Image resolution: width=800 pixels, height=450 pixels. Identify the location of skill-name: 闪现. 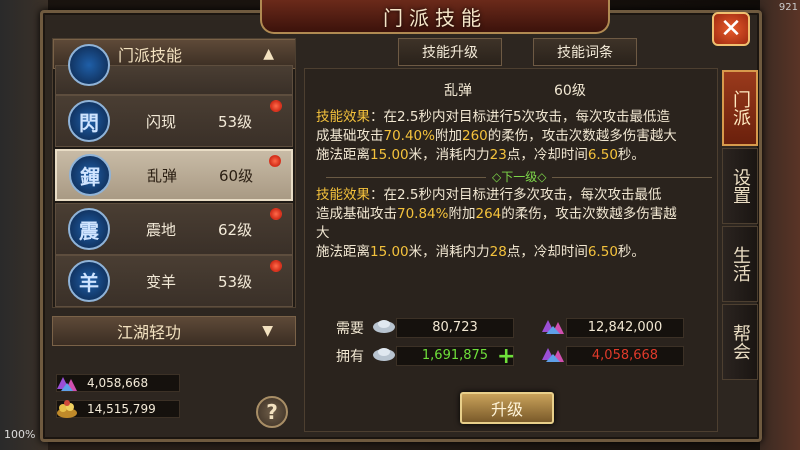
(161, 121).